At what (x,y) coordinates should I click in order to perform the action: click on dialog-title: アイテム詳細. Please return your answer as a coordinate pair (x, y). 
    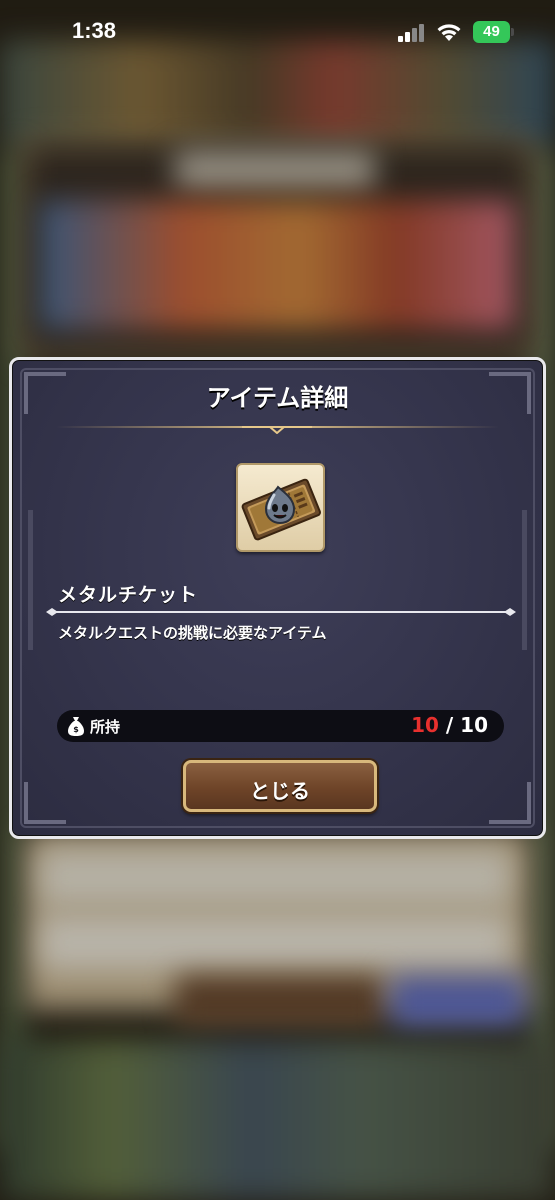
    Looking at the image, I should click on (277, 398).